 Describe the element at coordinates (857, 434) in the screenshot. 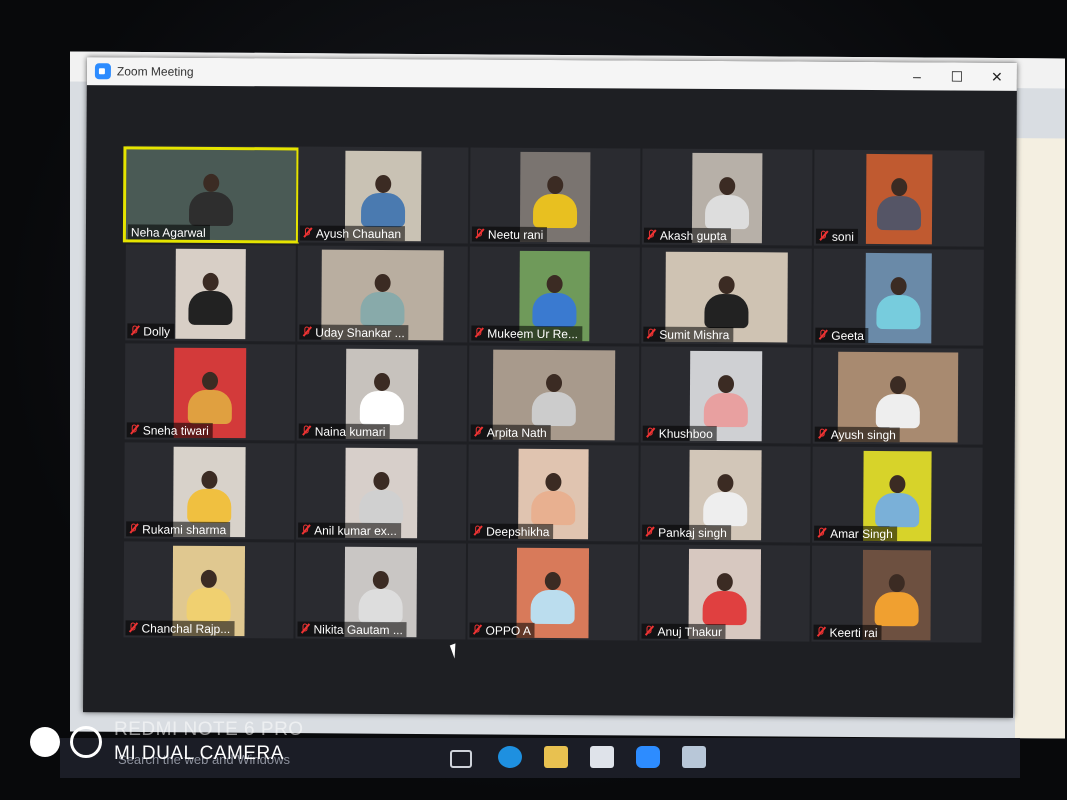

I see `participant-nameplate: Ayush singh` at that location.